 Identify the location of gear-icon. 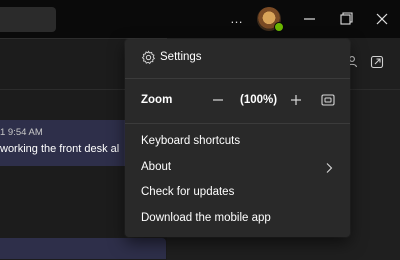
(148, 57).